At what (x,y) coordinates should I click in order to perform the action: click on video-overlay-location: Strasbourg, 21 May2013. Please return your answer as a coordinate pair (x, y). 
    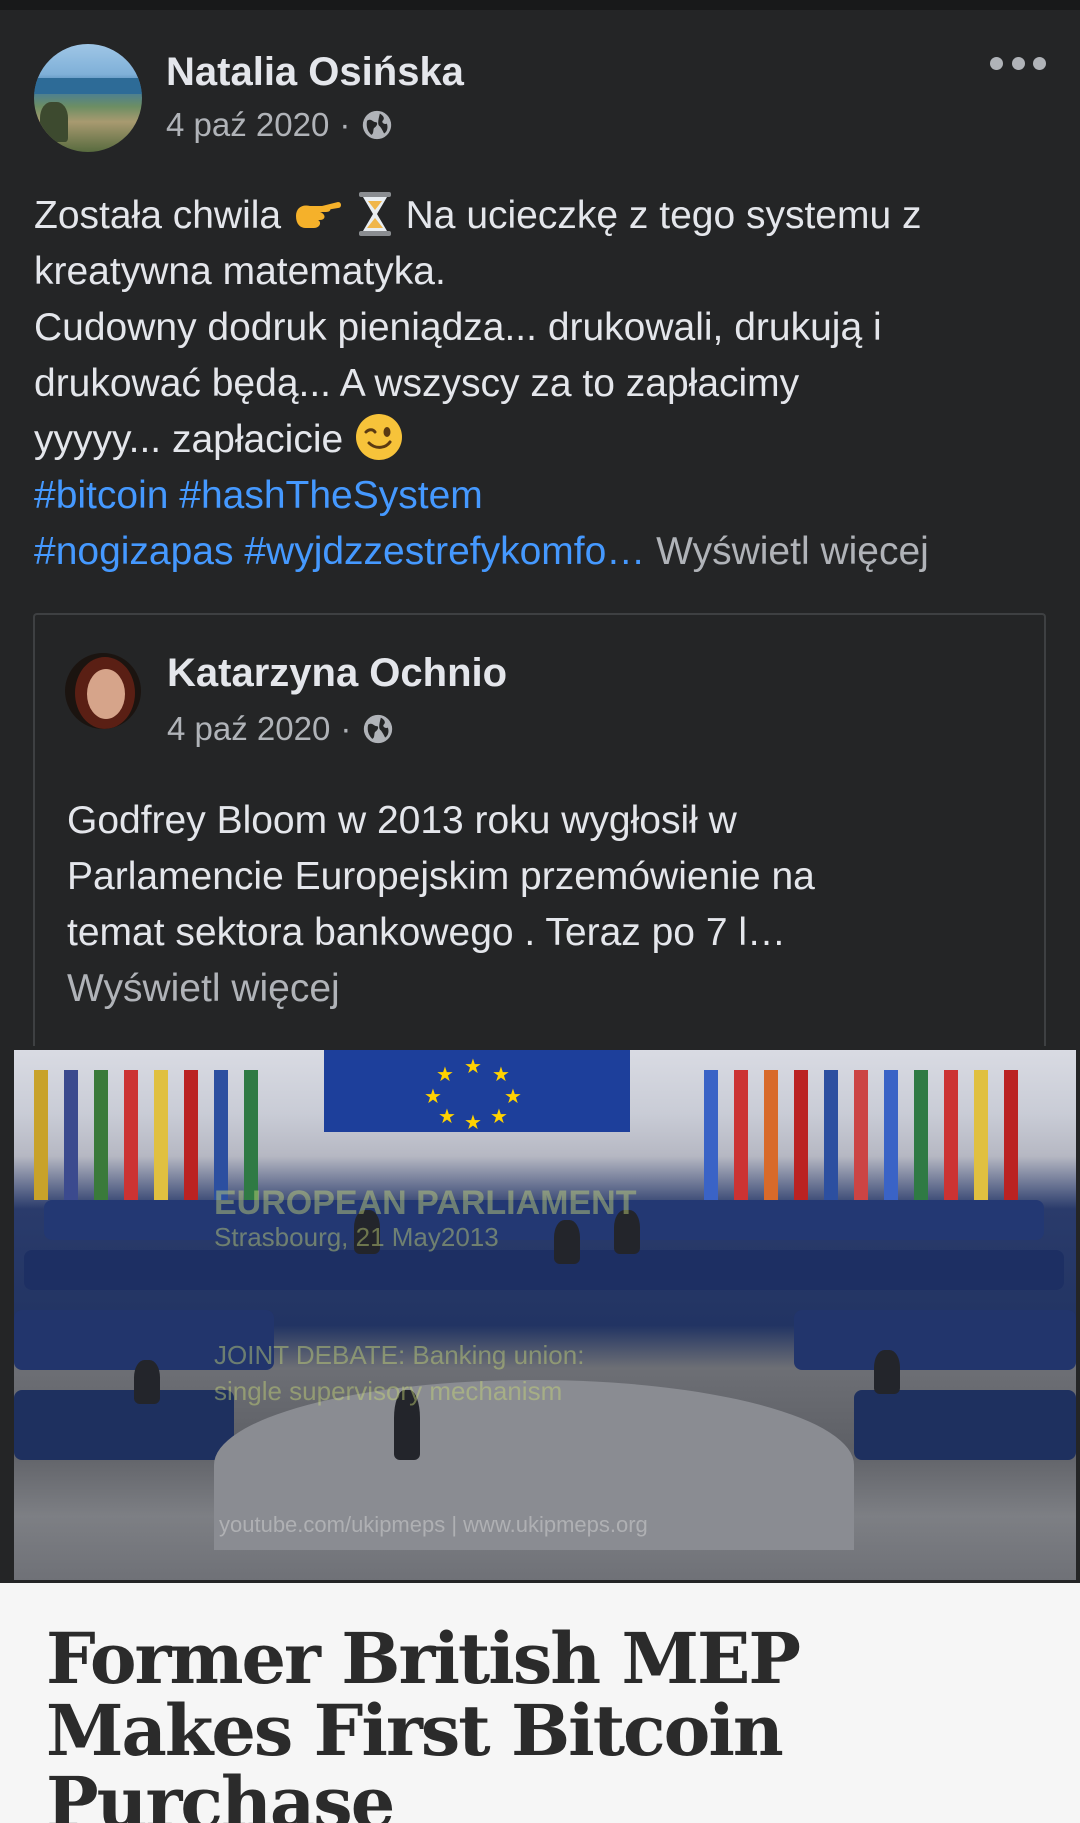
    Looking at the image, I should click on (356, 1237).